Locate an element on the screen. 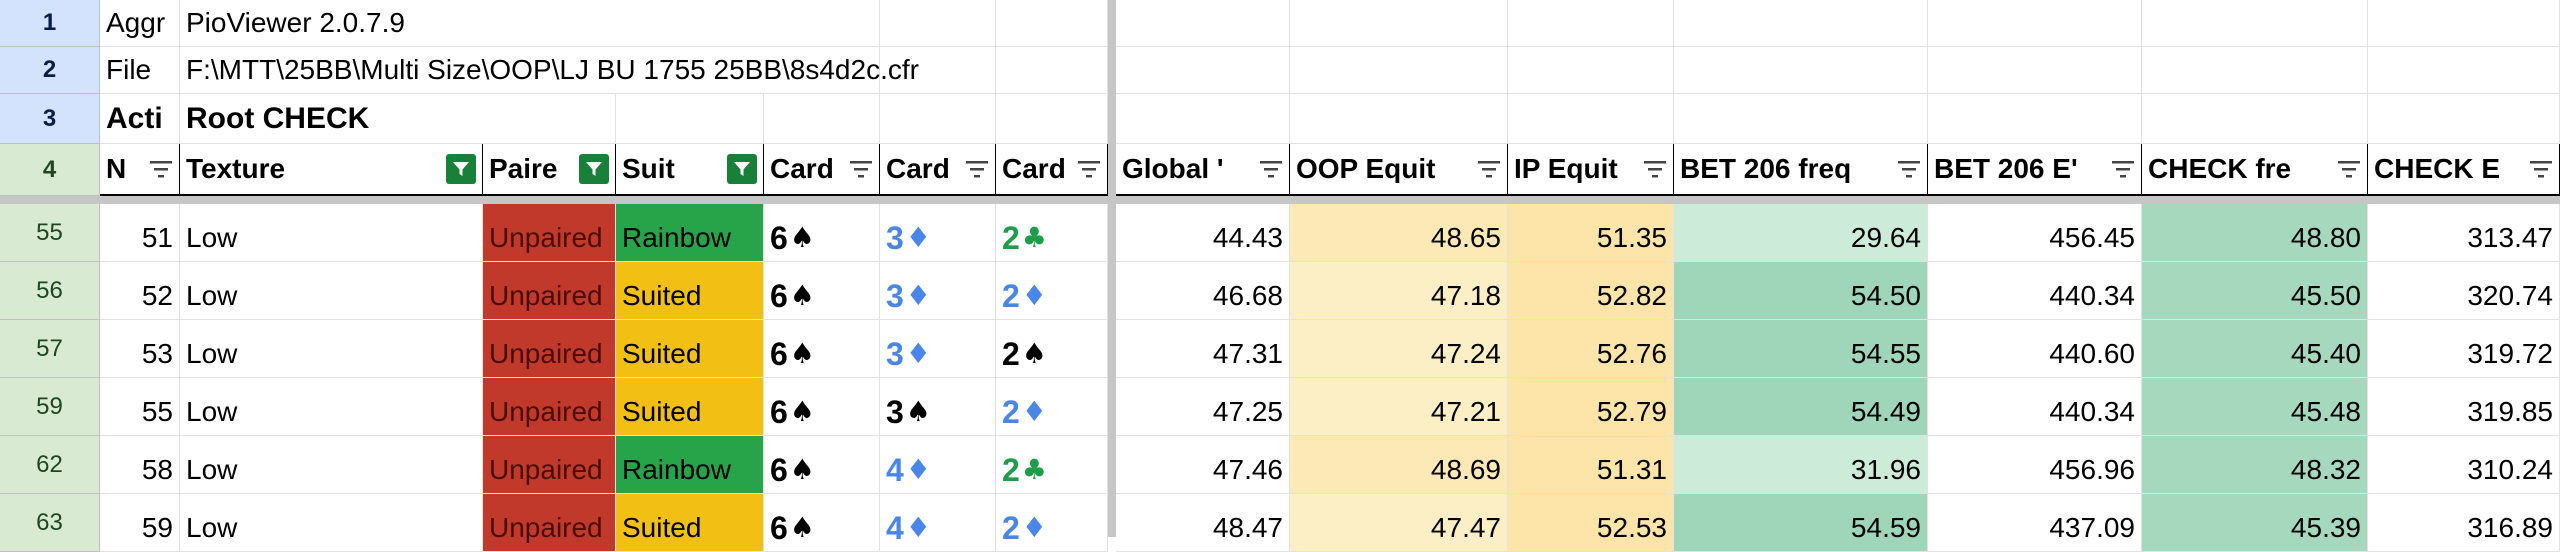 This screenshot has width=2560, height=552. check-ev-cell: 316.89 is located at coordinates (2464, 523).